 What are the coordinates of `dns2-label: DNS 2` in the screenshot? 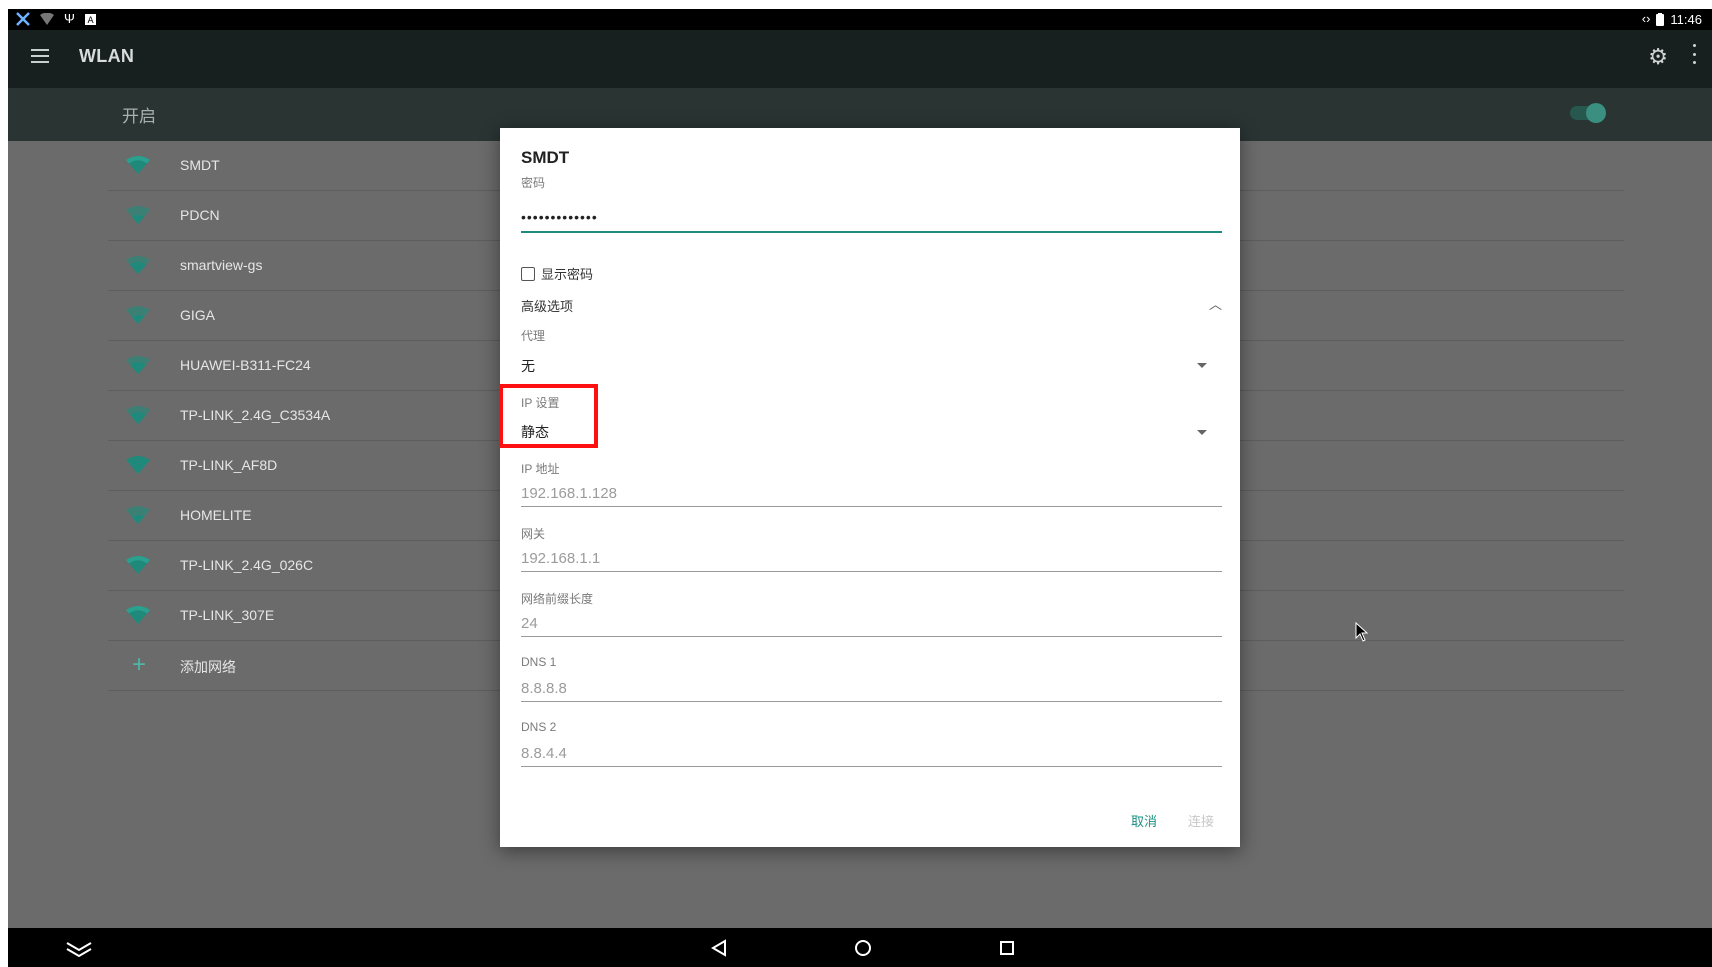 It's located at (539, 727).